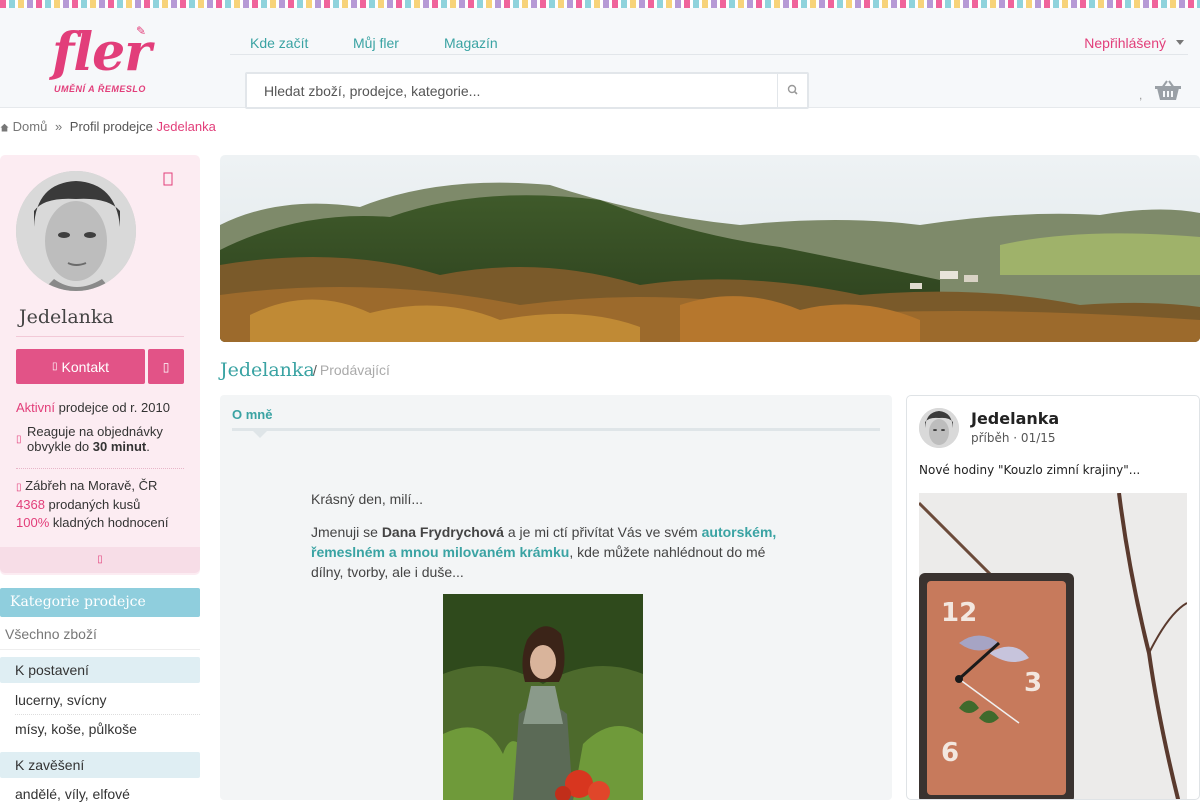  What do you see at coordinates (279, 43) in the screenshot?
I see `nav-kde-zacit: Kde začít` at bounding box center [279, 43].